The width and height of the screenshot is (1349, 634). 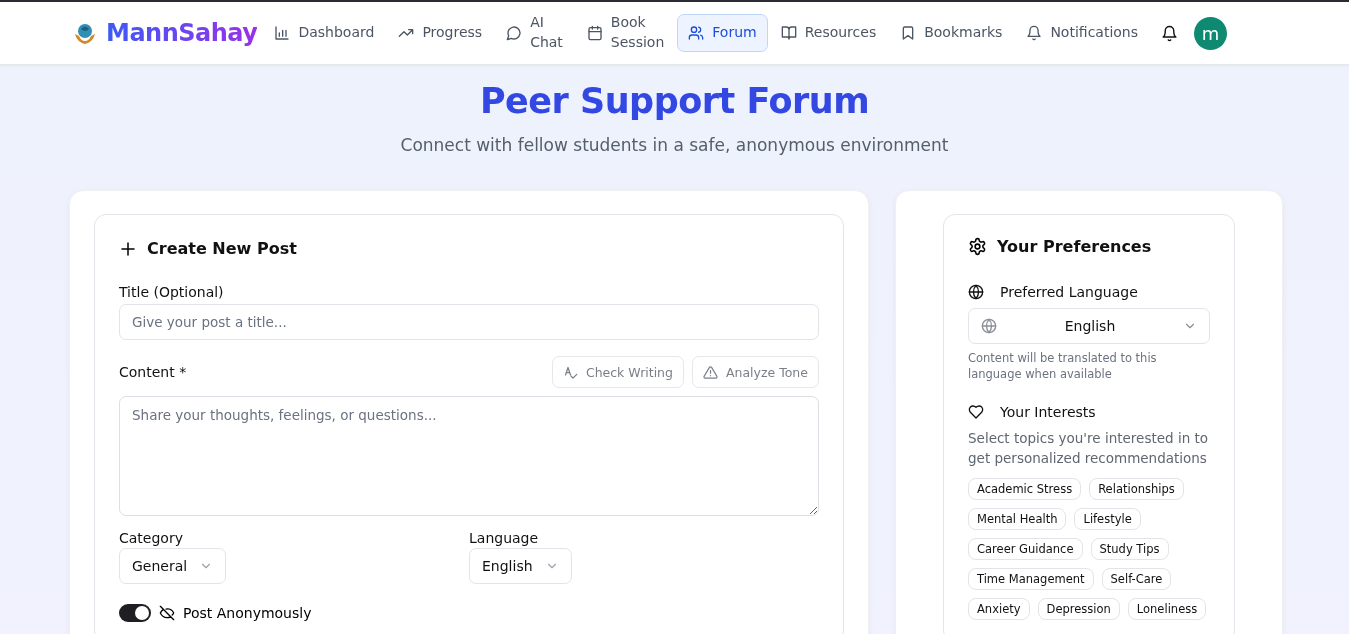 I want to click on spell-check-icon, so click(x=570, y=372).